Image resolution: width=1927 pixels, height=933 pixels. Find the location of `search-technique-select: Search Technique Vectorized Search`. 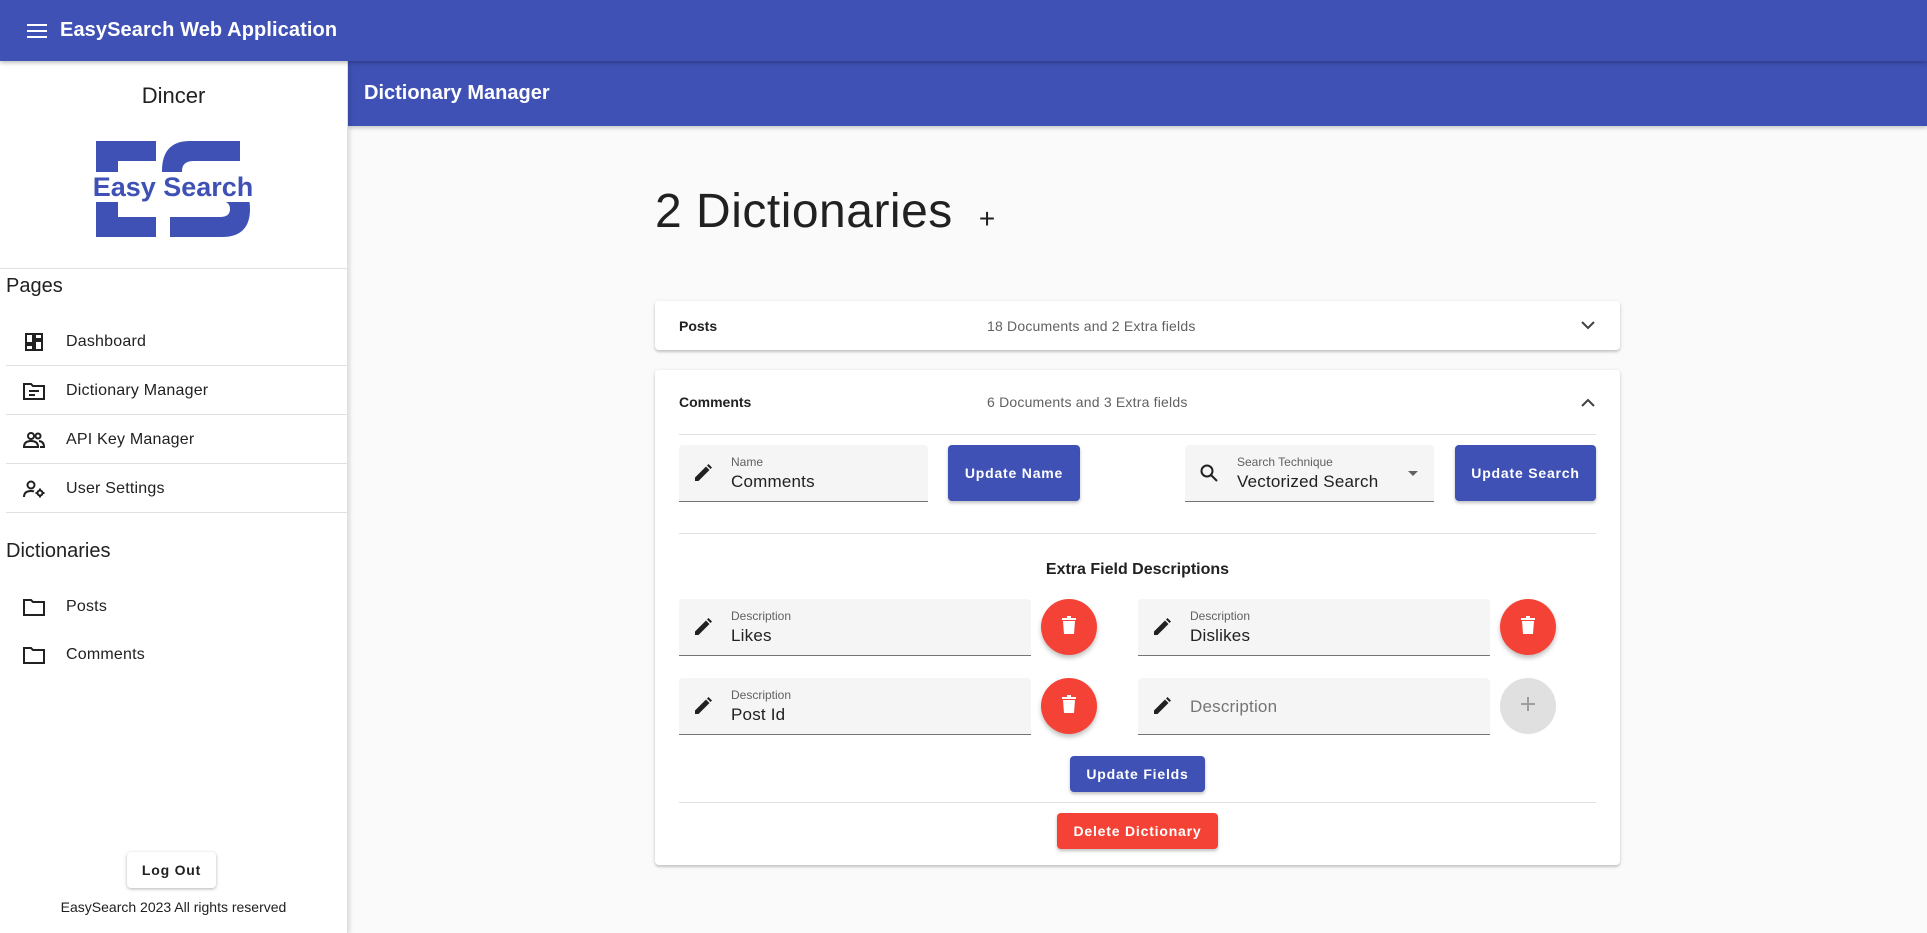

search-technique-select: Search Technique Vectorized Search is located at coordinates (1309, 473).